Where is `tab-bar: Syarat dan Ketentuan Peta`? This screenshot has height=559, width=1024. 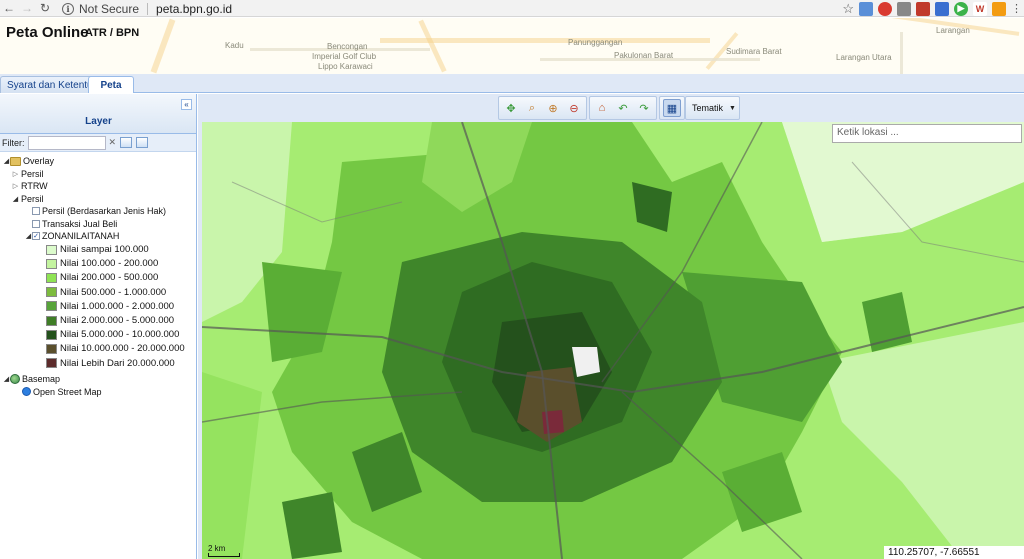
tab-bar: Syarat dan Ketentuan Peta is located at coordinates (512, 83).